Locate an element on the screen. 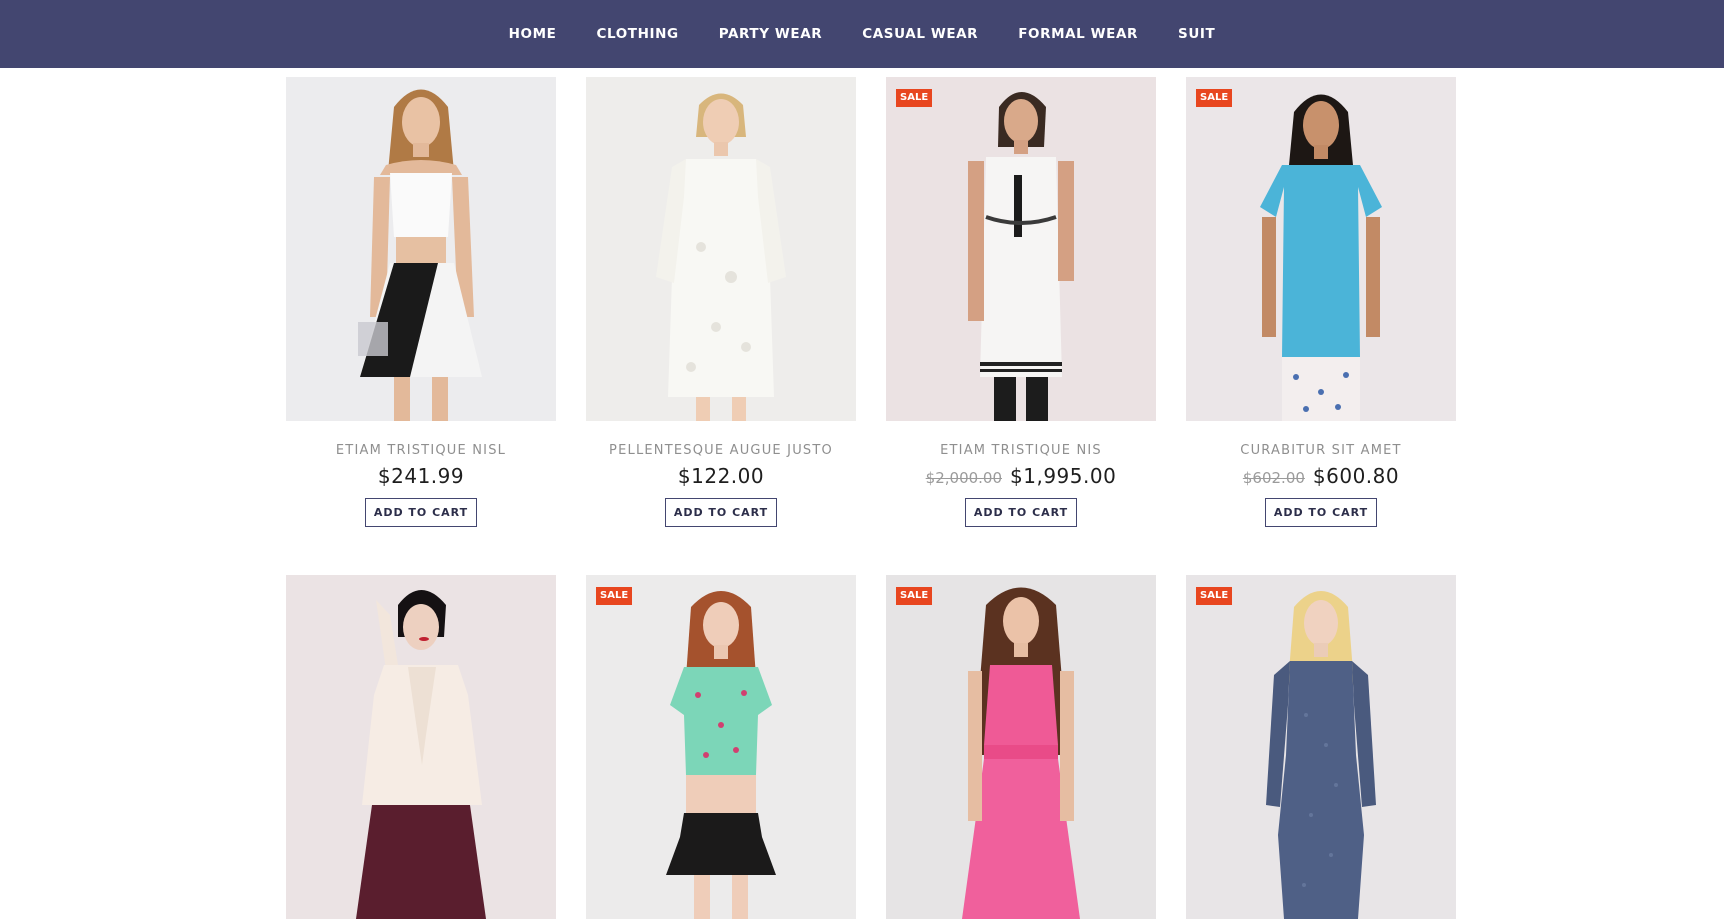 This screenshot has height=919, width=1724. product-card is located at coordinates (421, 747).